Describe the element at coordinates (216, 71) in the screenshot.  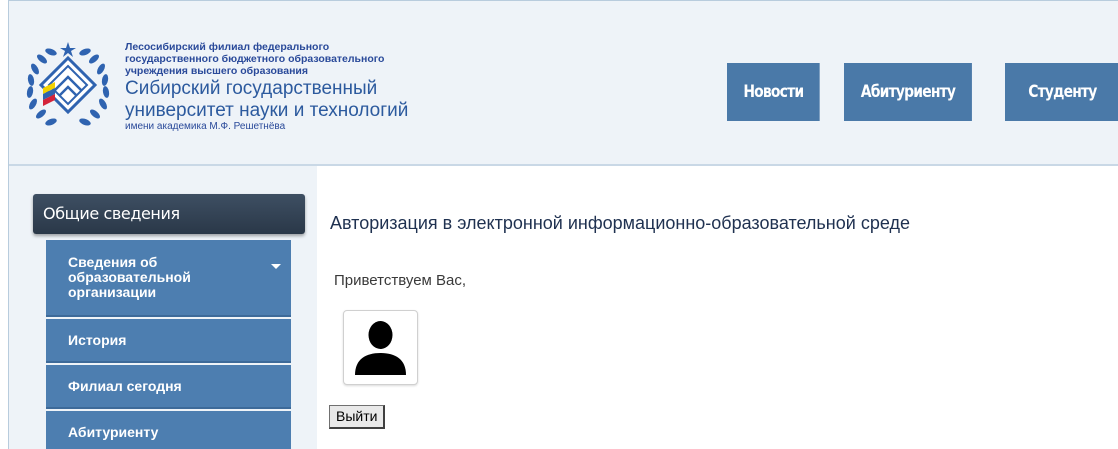
I see `org-name-line: учреждения высшего образования` at that location.